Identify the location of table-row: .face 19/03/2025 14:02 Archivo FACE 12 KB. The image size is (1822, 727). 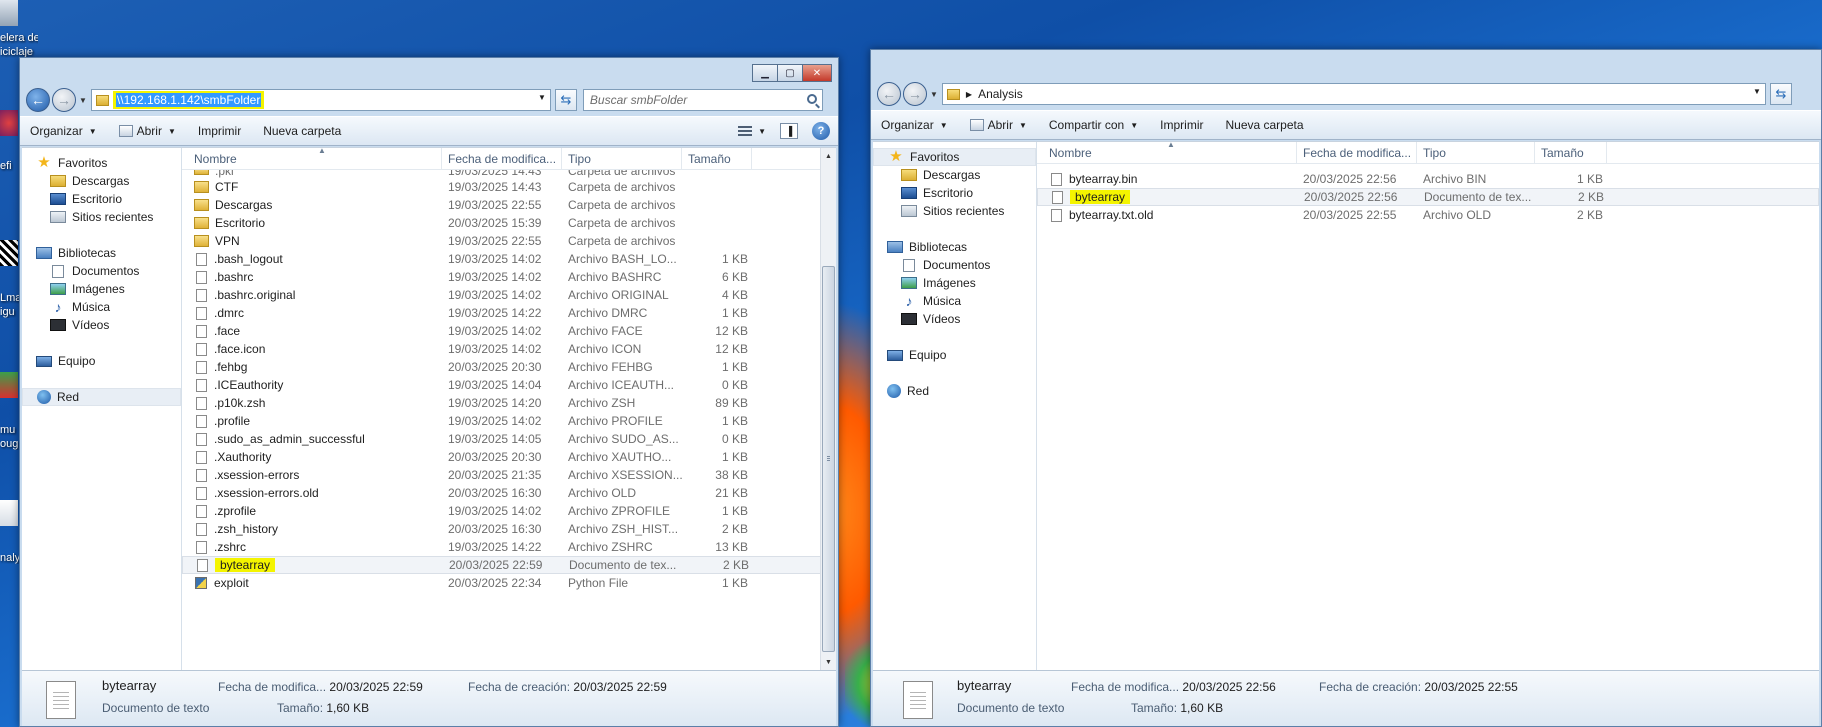
(509, 331).